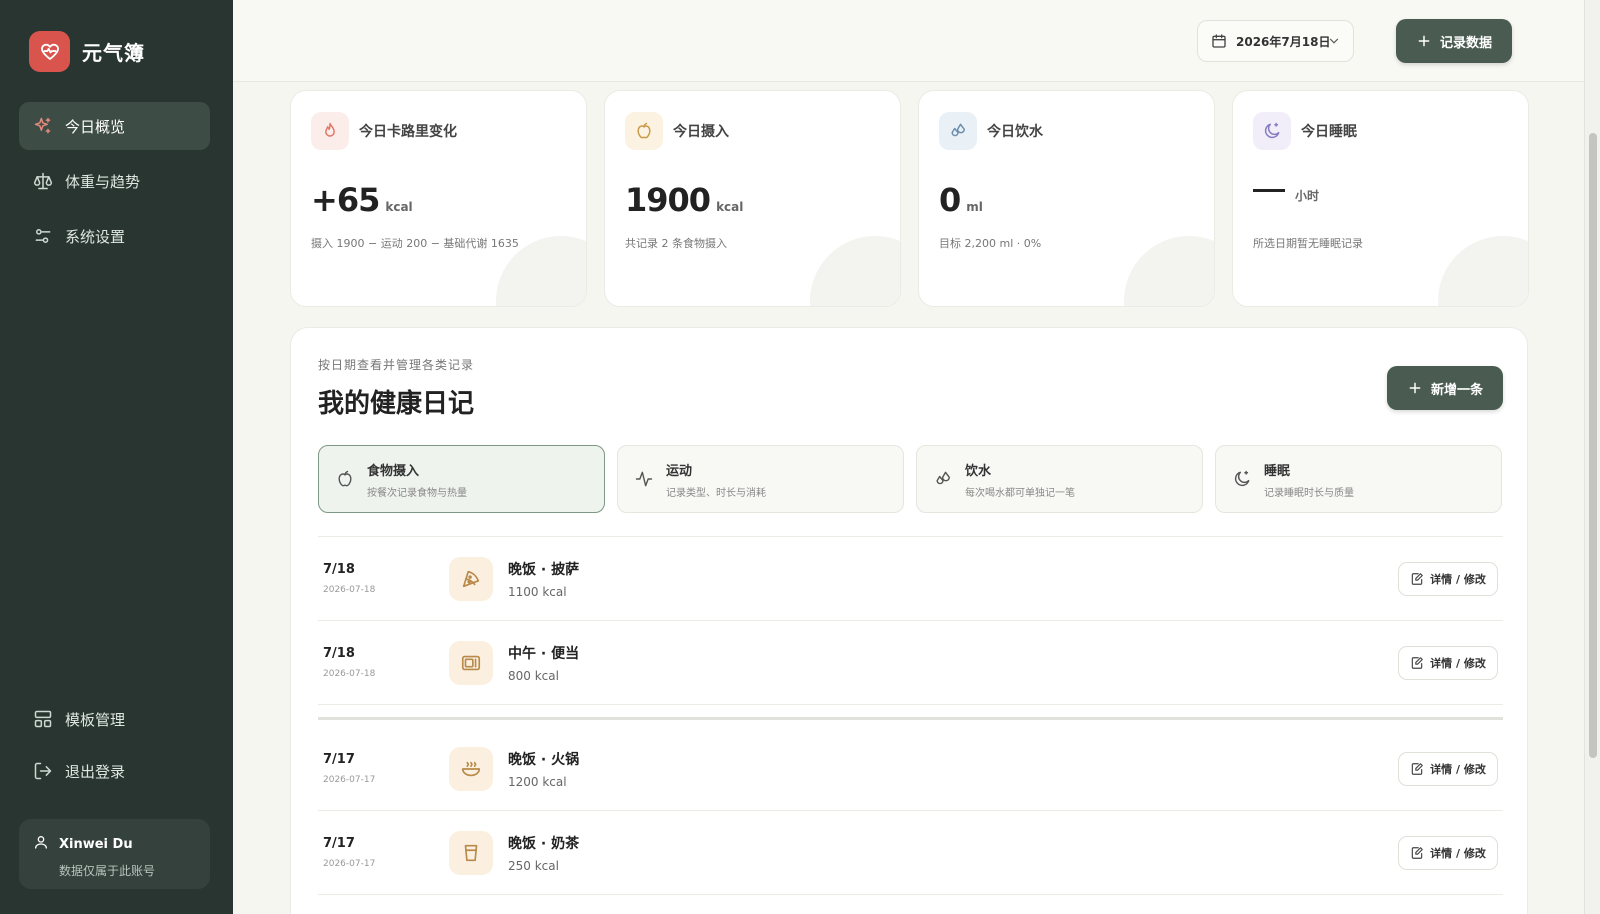 Image resolution: width=1600 pixels, height=914 pixels. I want to click on nav-item-settings: 系统设置, so click(114, 236).